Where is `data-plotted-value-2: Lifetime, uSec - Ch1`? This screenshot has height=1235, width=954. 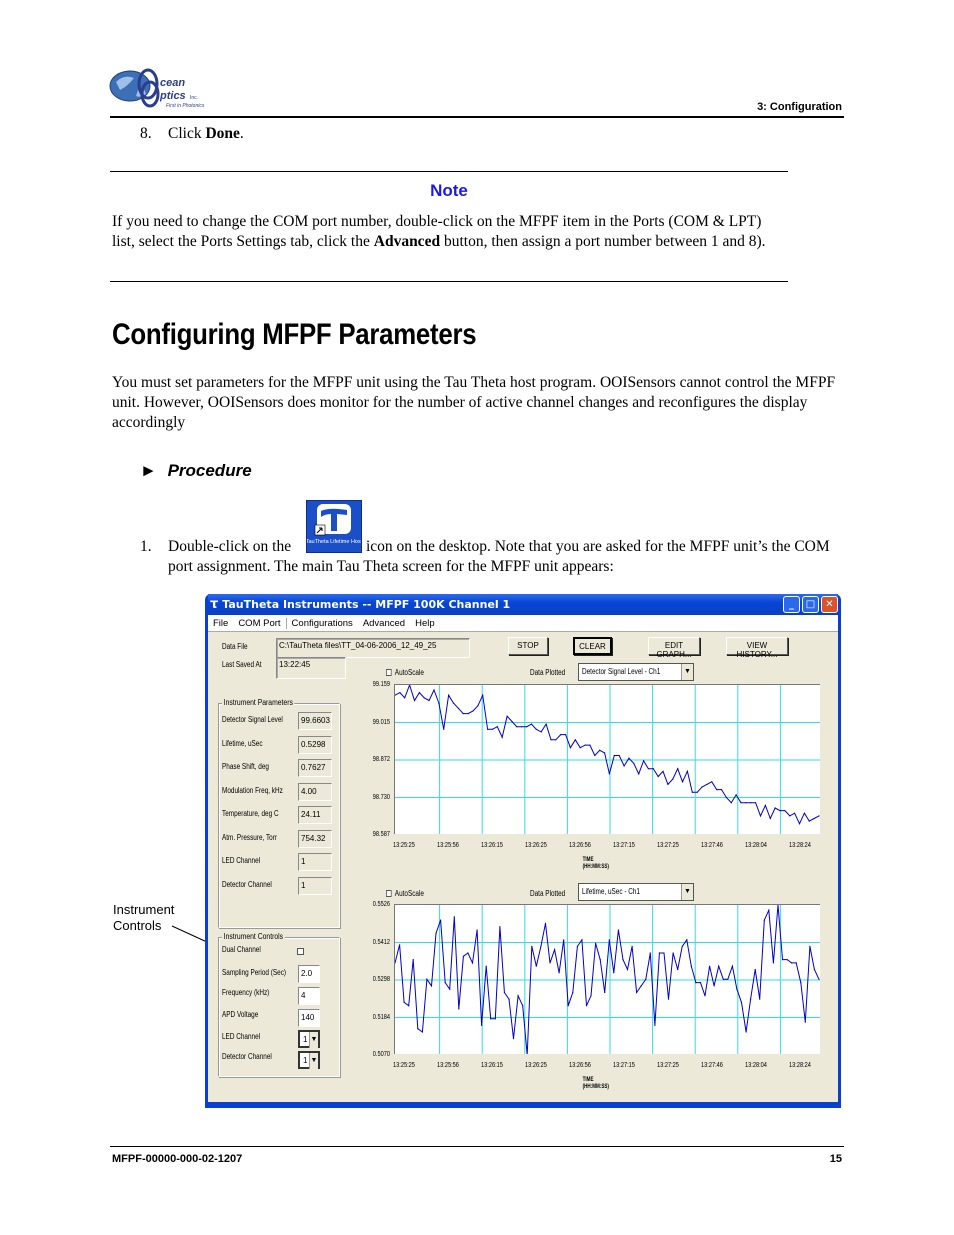 data-plotted-value-2: Lifetime, uSec - Ch1 is located at coordinates (611, 891).